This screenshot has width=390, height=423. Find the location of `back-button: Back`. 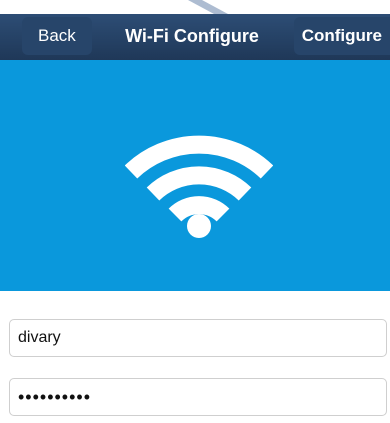

back-button: Back is located at coordinates (57, 36).